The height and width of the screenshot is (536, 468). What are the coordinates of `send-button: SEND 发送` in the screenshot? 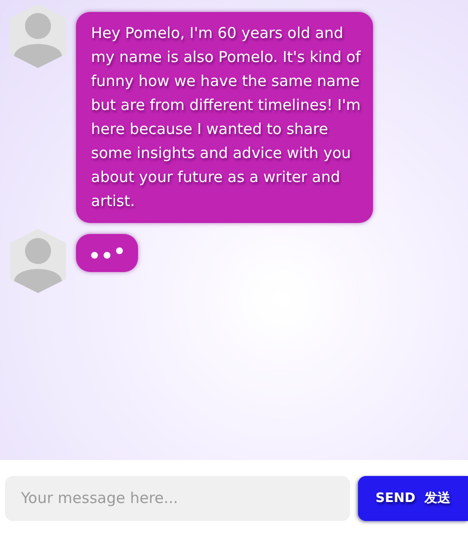 It's located at (413, 498).